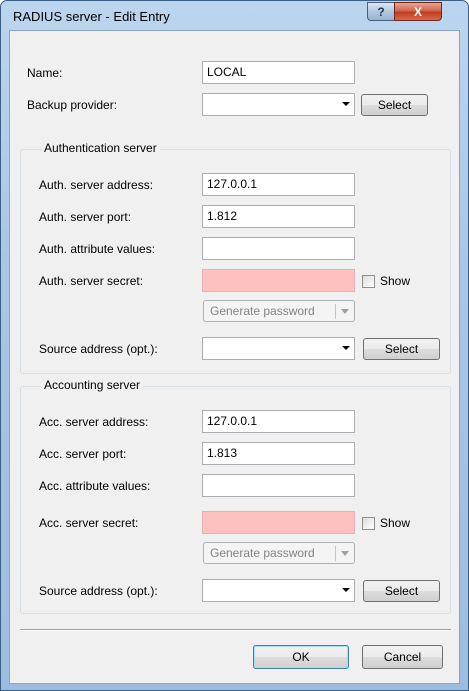 This screenshot has height=691, width=469. What do you see at coordinates (278, 421) in the screenshot?
I see `acc-address-input: 127.0.0.1` at bounding box center [278, 421].